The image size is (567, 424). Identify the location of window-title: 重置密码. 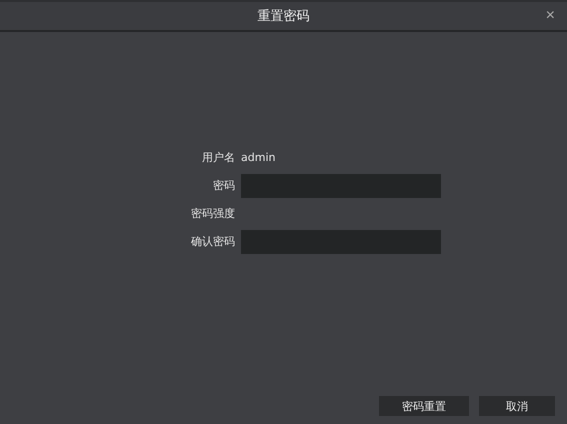
(284, 16).